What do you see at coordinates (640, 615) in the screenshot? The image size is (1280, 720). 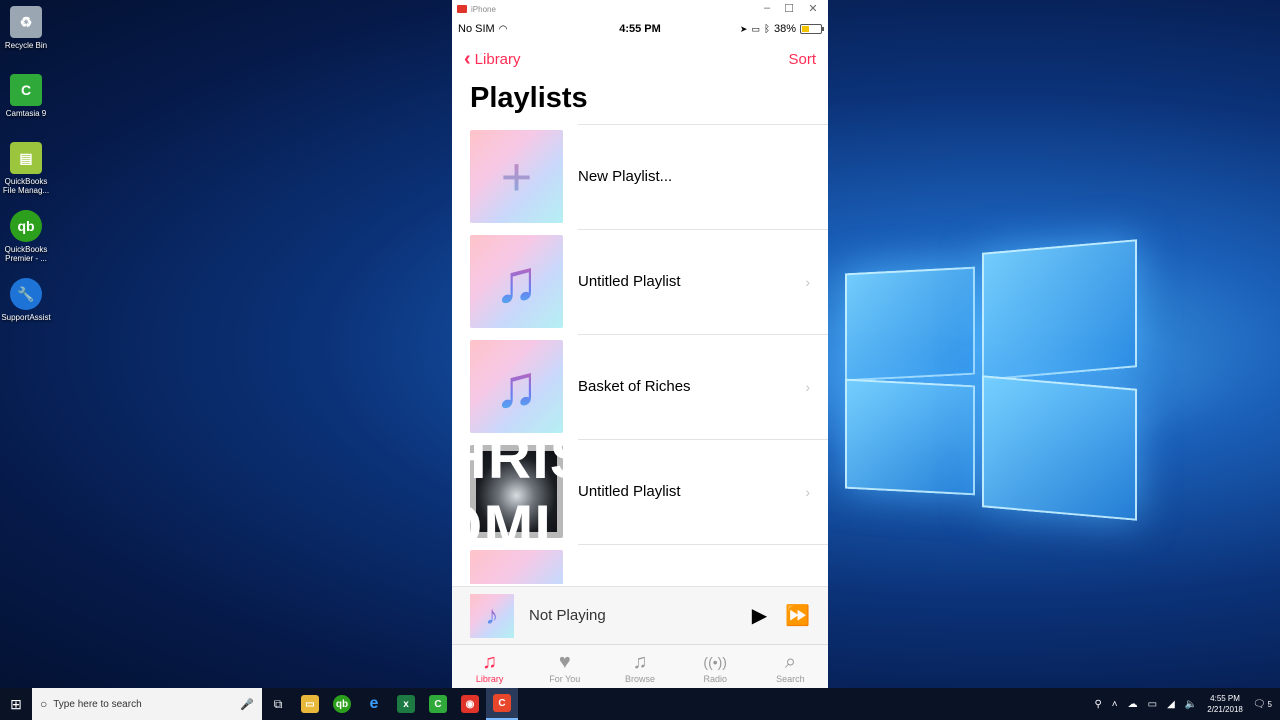 I see `mini-player: ♪ Not Playing ▶ ⏩` at bounding box center [640, 615].